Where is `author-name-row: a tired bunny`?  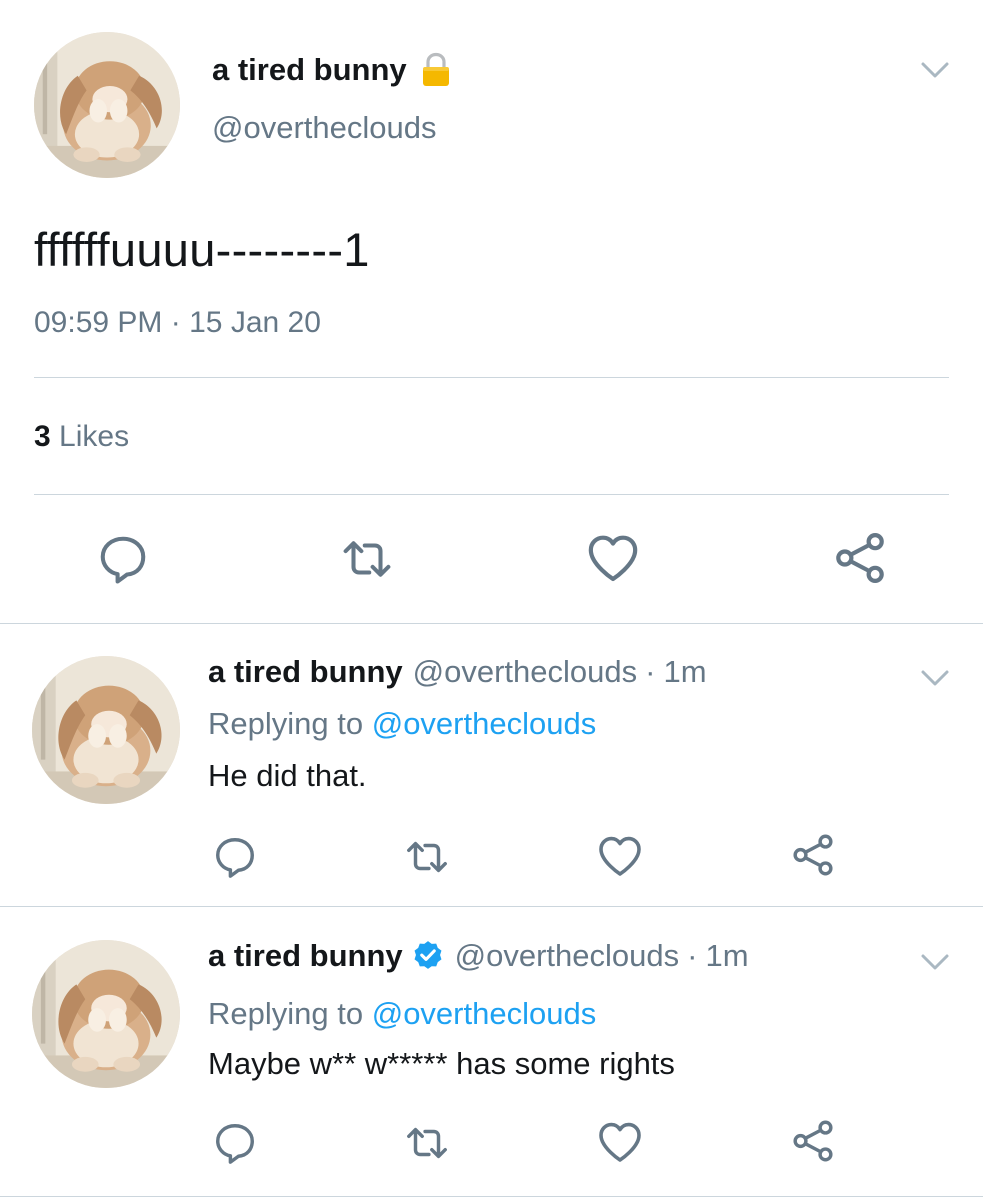
author-name-row: a tired bunny is located at coordinates (332, 70).